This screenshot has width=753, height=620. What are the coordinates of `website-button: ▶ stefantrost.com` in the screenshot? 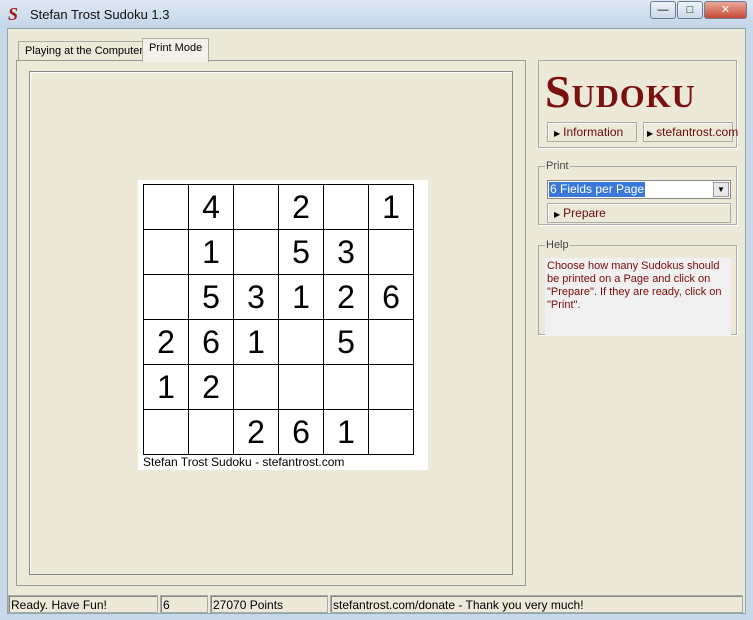 It's located at (690, 132).